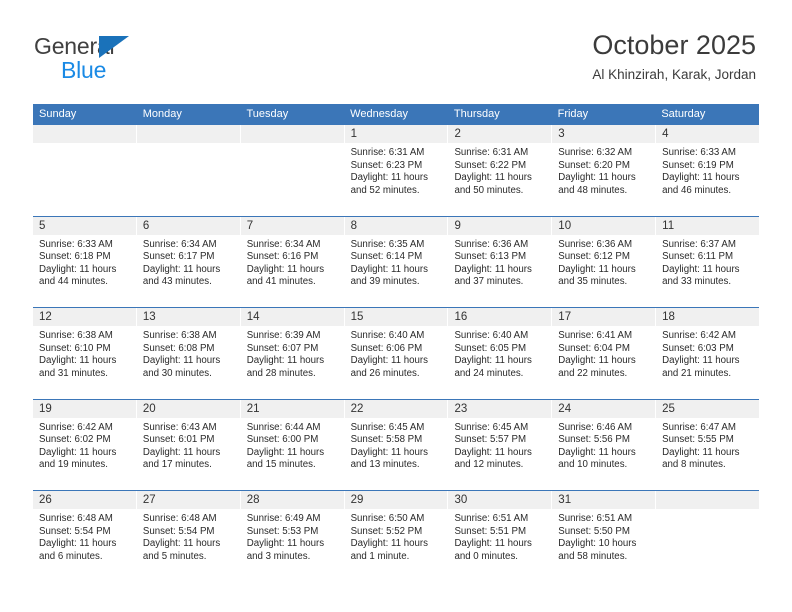 The image size is (792, 612). What do you see at coordinates (500, 409) in the screenshot?
I see `day-number-band: 23` at bounding box center [500, 409].